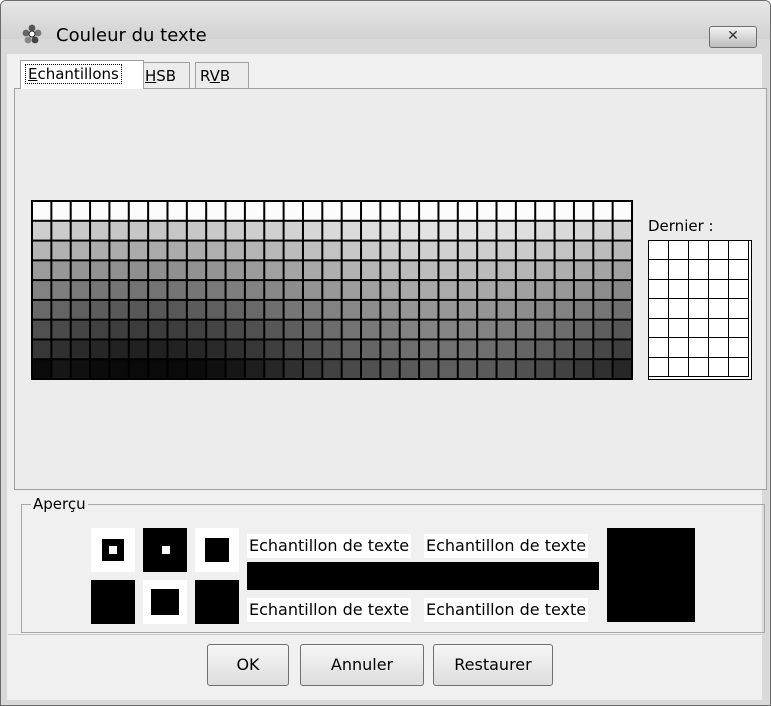 This screenshot has width=771, height=706. I want to click on tab-hsb: HSB, so click(165, 75).